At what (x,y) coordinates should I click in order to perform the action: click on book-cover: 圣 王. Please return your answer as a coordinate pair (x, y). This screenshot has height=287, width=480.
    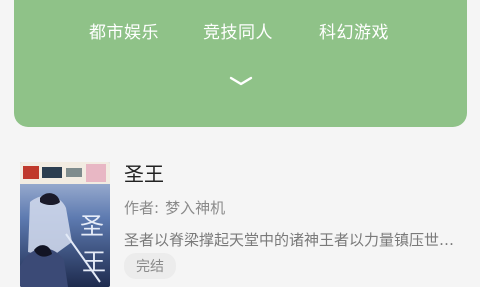
    Looking at the image, I should click on (65, 224).